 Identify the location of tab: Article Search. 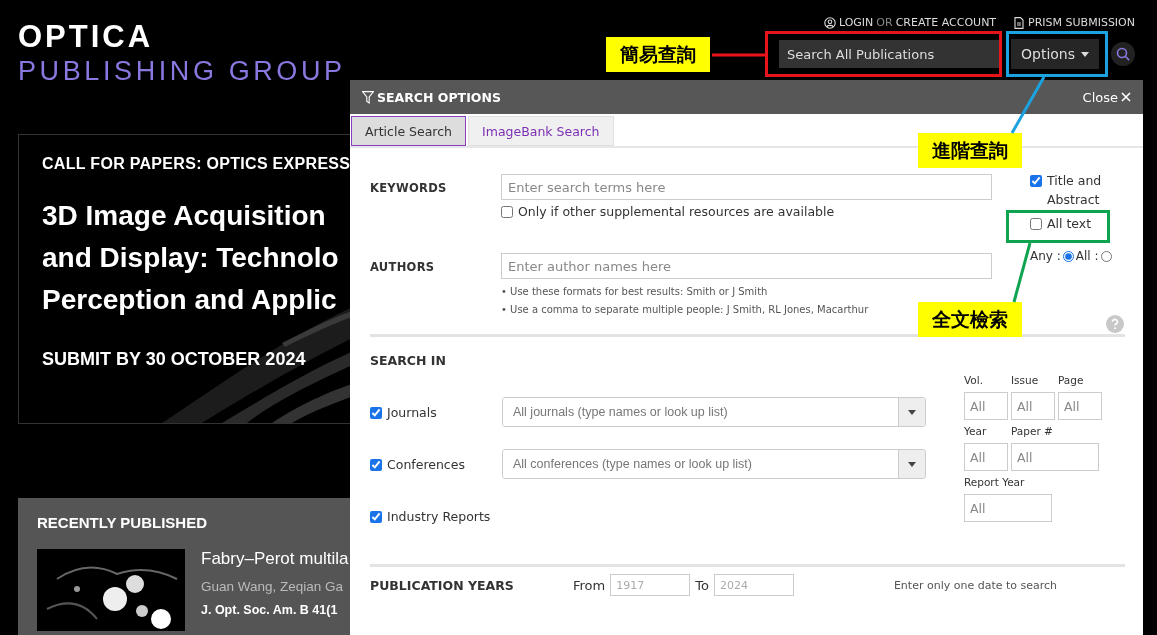
(409, 131).